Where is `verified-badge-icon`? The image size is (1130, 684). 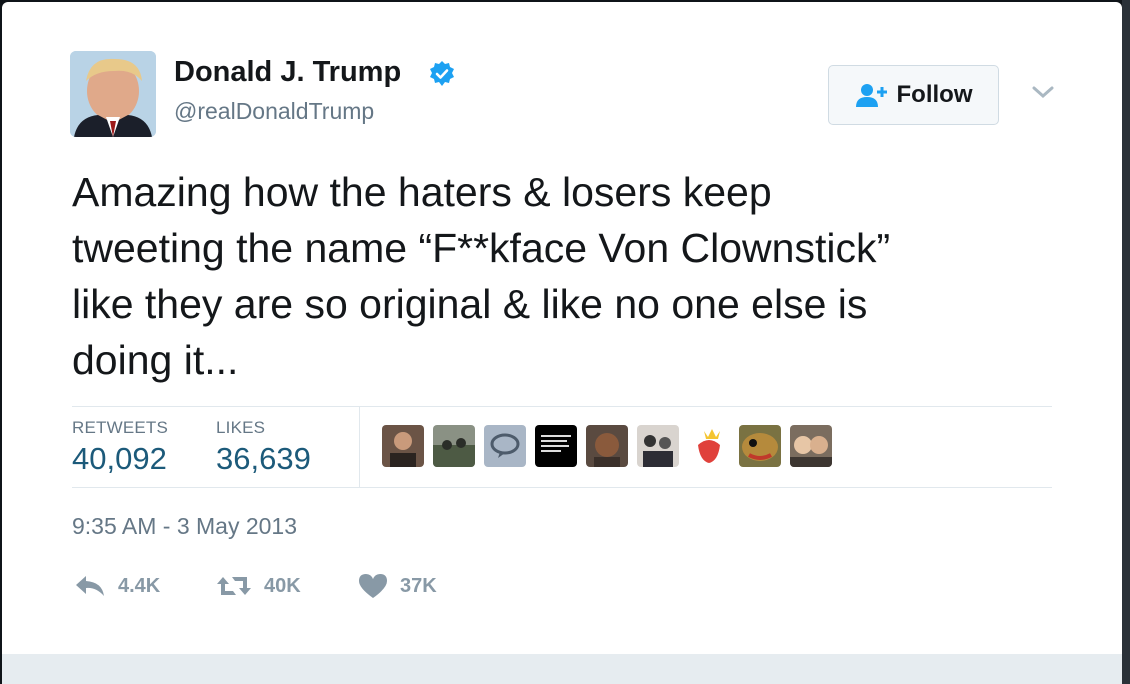
verified-badge-icon is located at coordinates (442, 73).